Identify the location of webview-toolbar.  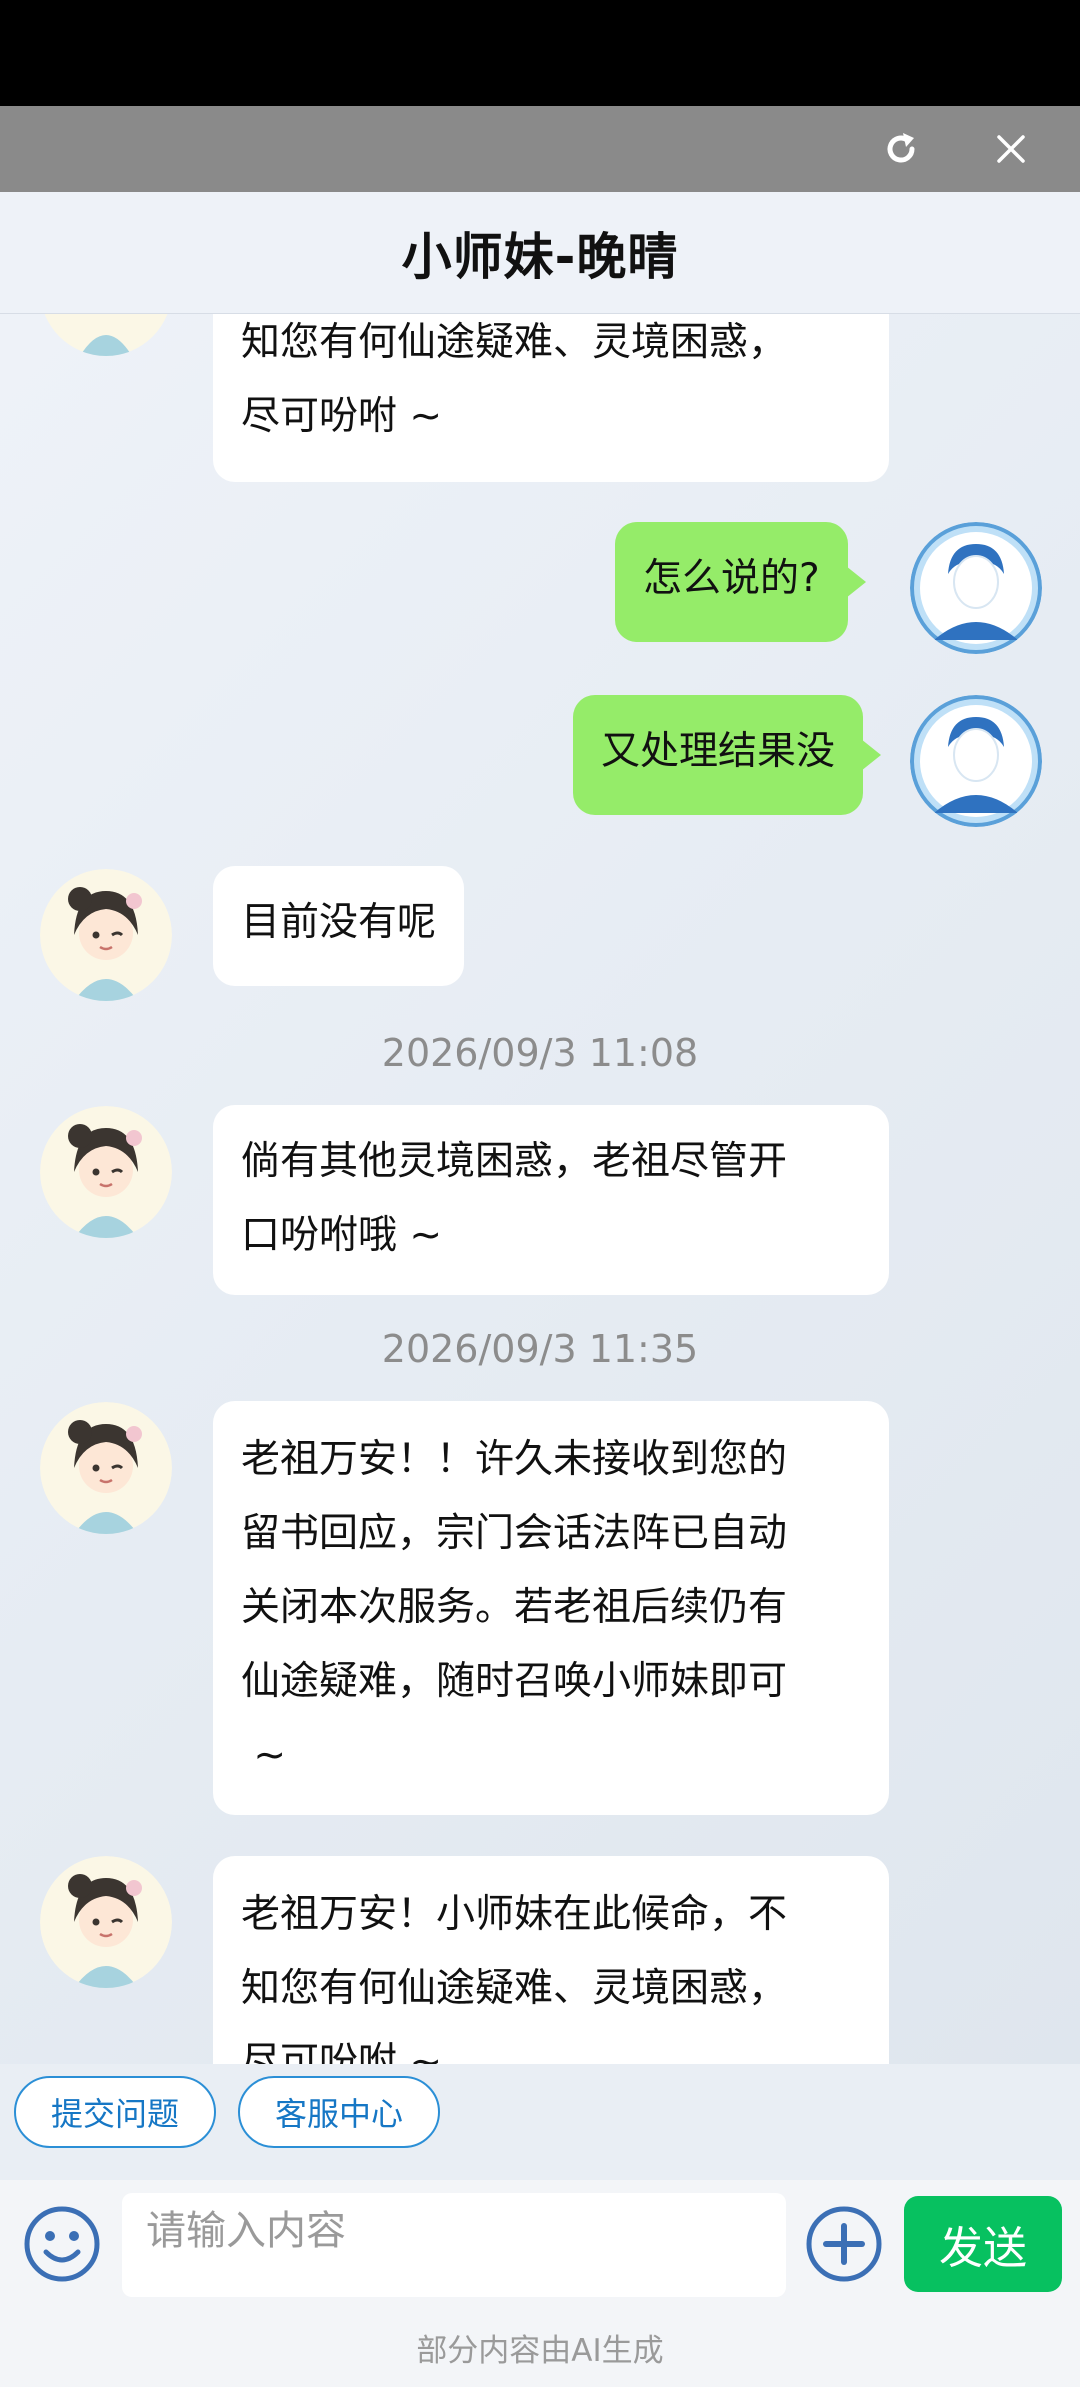
(540, 149).